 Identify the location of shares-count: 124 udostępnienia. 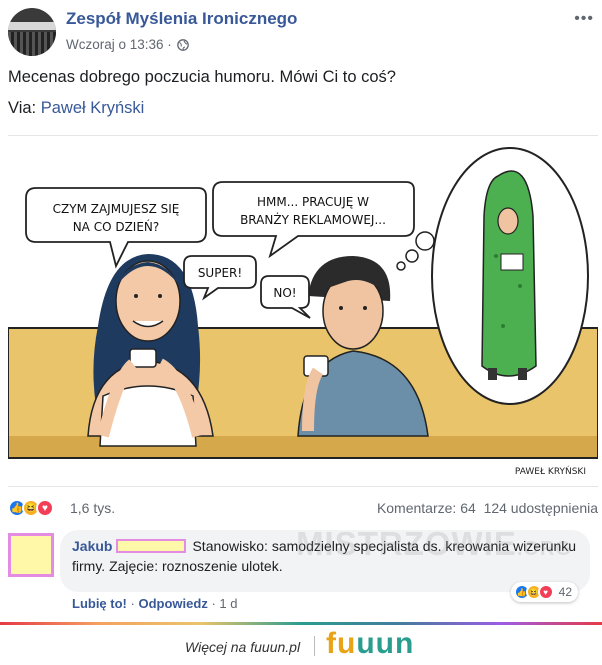
(541, 508).